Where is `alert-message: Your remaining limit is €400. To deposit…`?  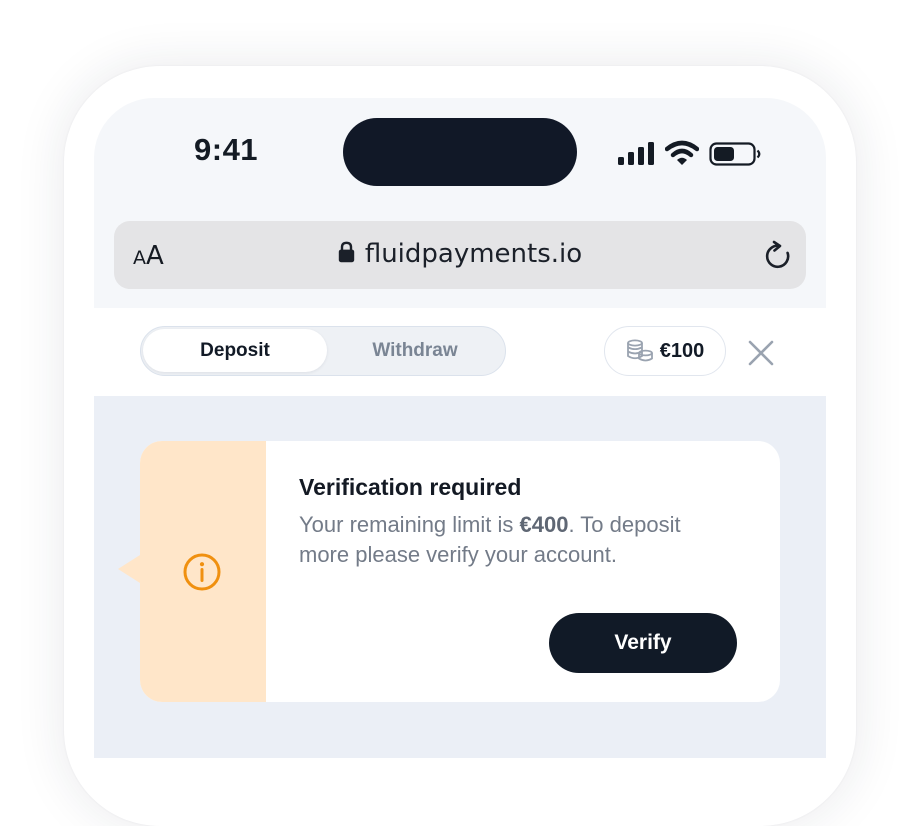
alert-message: Your remaining limit is €400. To deposit… is located at coordinates (509, 540).